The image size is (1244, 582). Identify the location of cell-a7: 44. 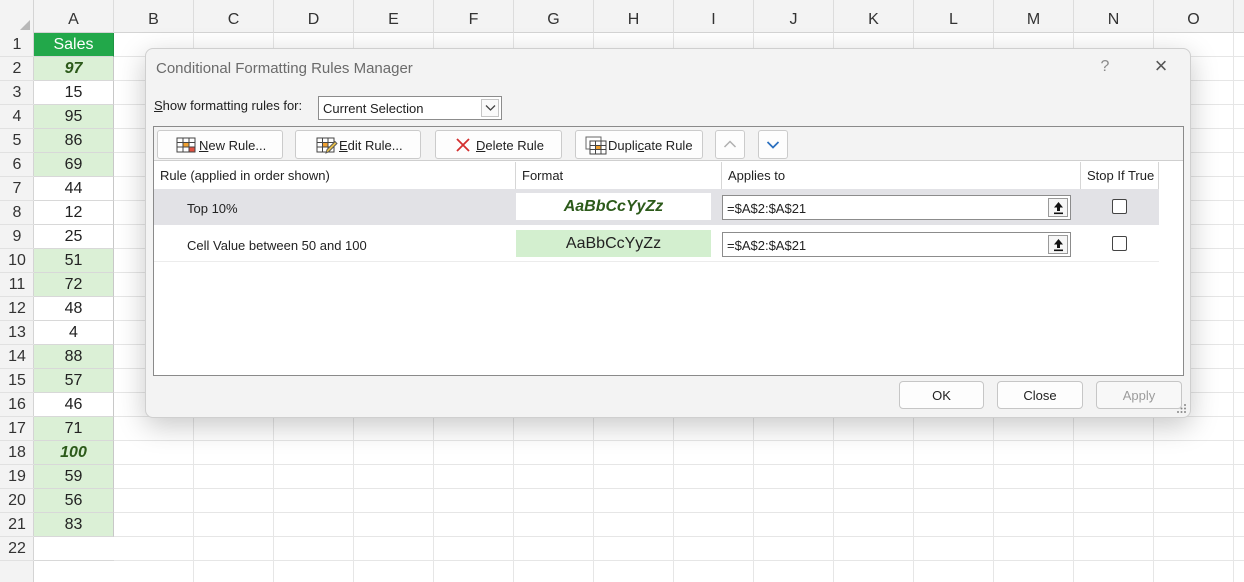
(74, 189).